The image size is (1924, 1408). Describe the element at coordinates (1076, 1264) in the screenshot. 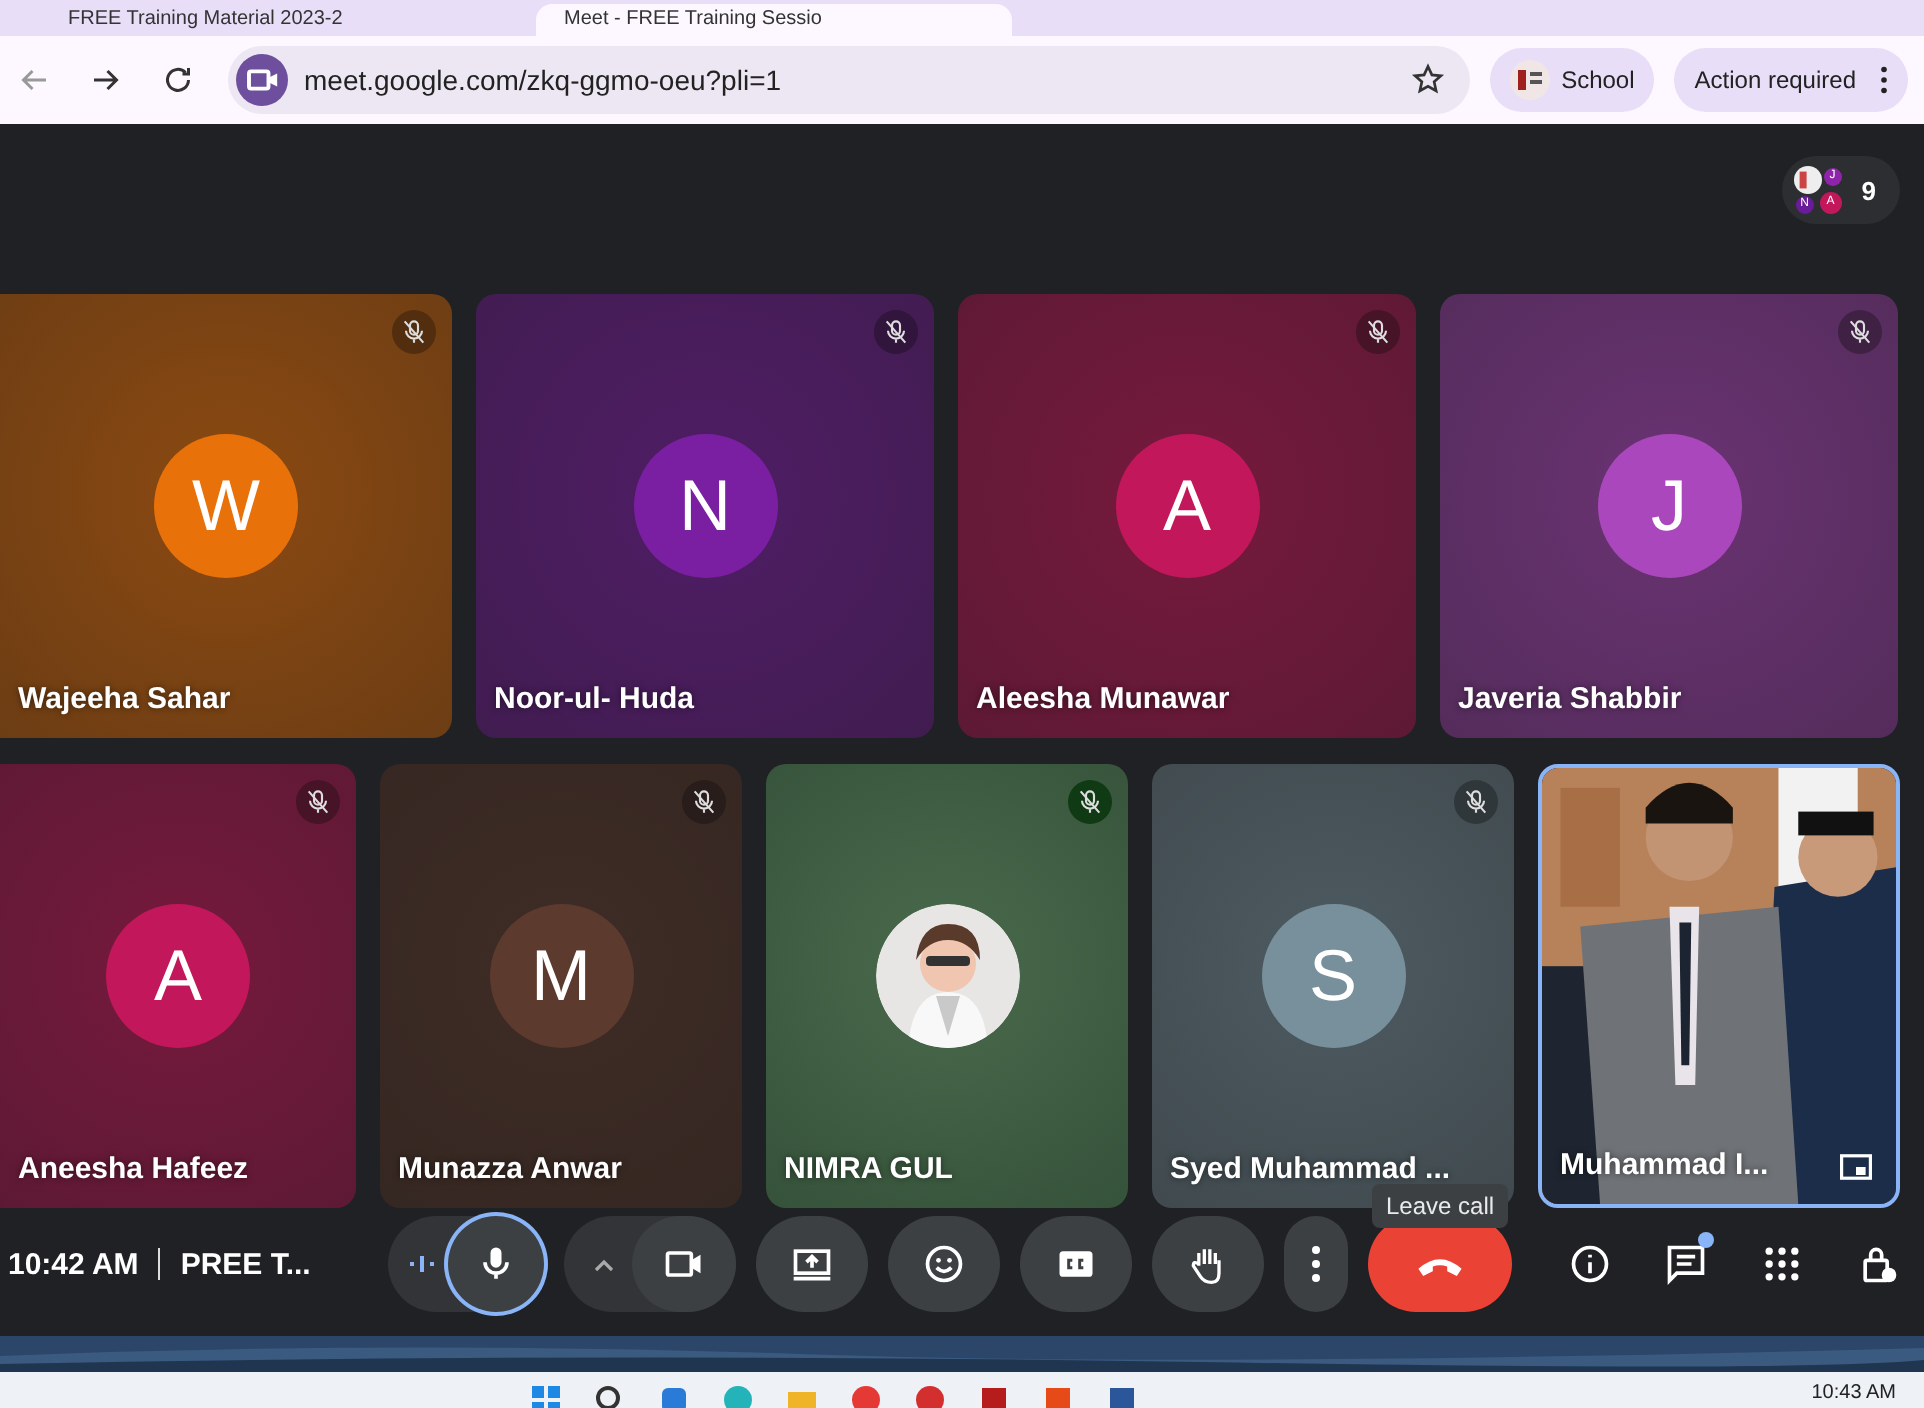

I see `captions-button` at that location.